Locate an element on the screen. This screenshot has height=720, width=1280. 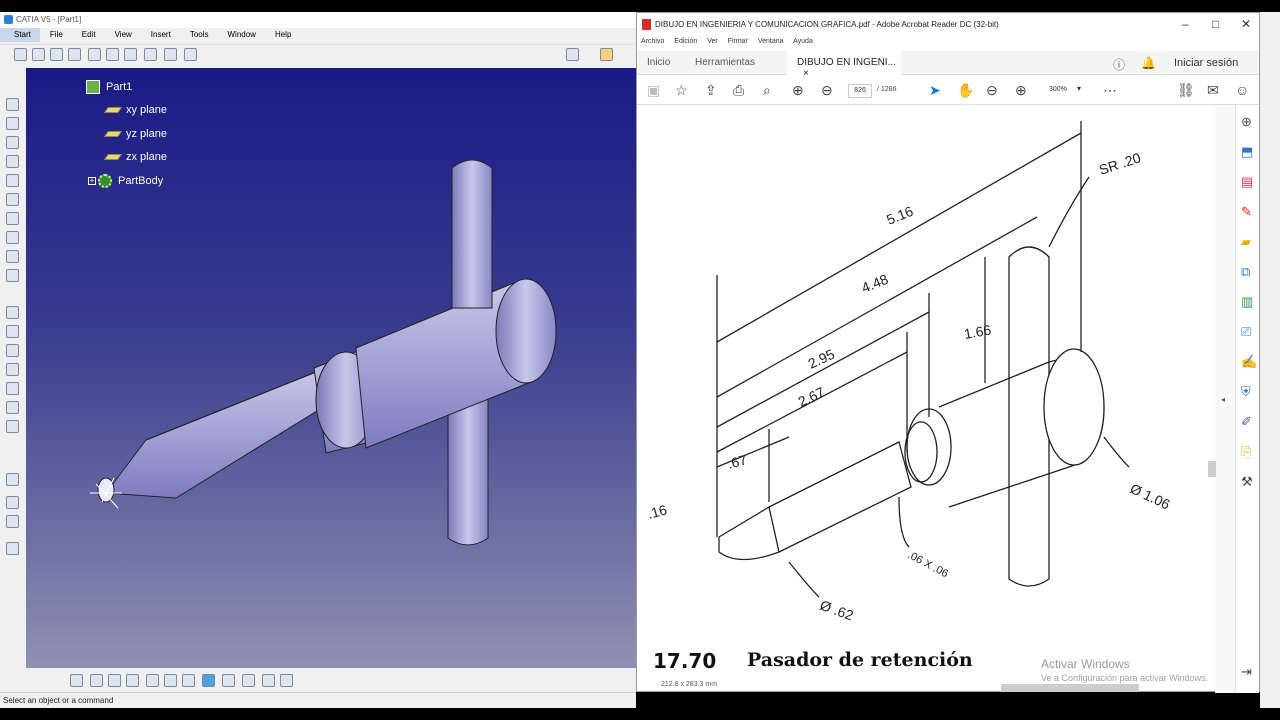
menu-firmar: Firmar is located at coordinates (738, 41).